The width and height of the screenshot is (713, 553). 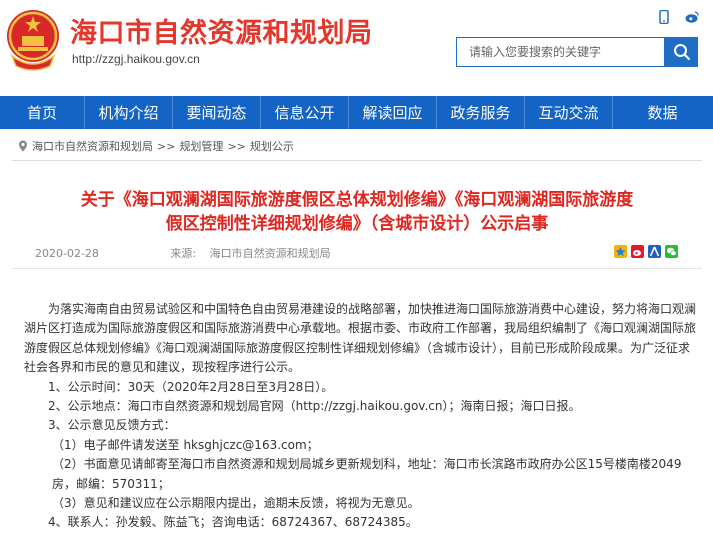 What do you see at coordinates (678, 17) in the screenshot?
I see `top-icons` at bounding box center [678, 17].